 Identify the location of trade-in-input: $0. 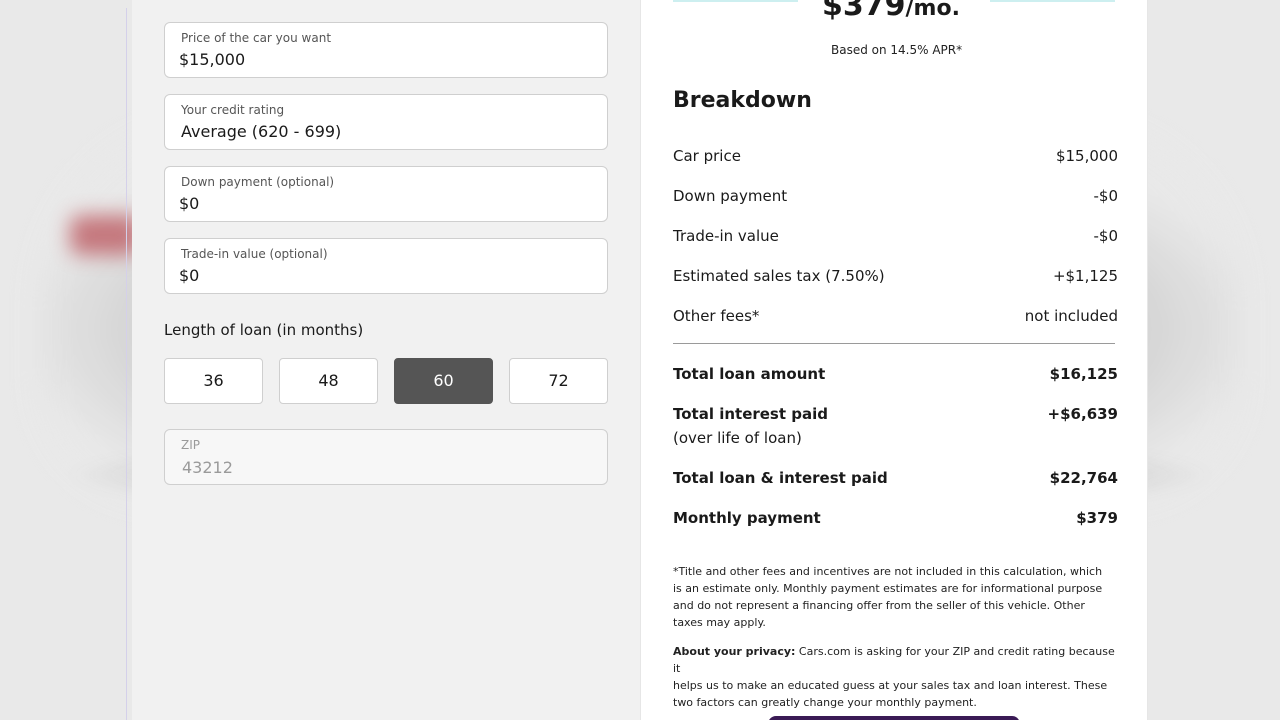
(189, 275).